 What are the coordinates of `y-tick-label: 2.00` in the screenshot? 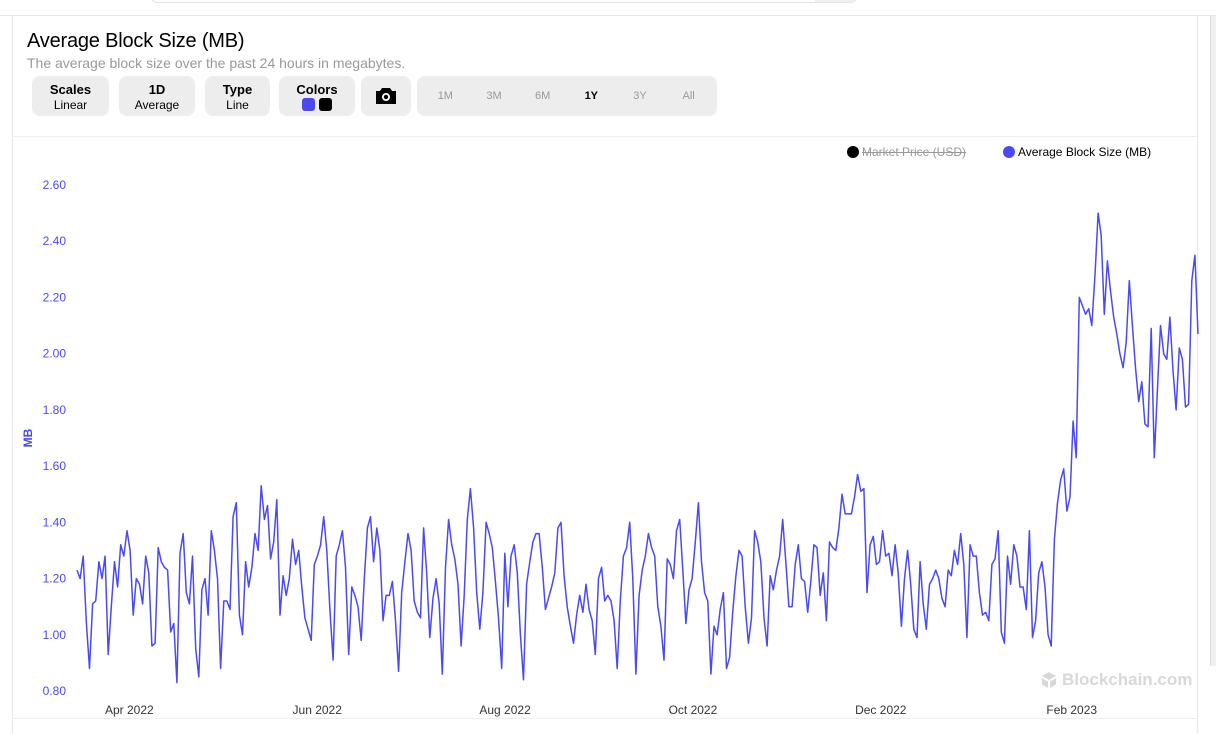 It's located at (55, 354).